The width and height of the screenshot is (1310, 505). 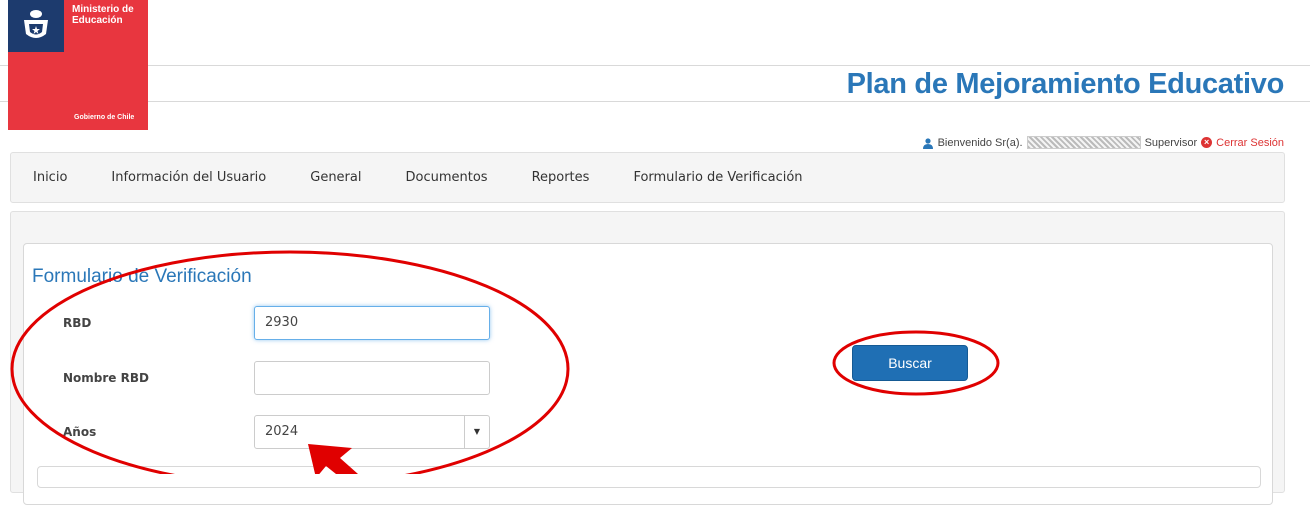 I want to click on nombre-rbd-label: Nombre RBD, so click(x=106, y=378).